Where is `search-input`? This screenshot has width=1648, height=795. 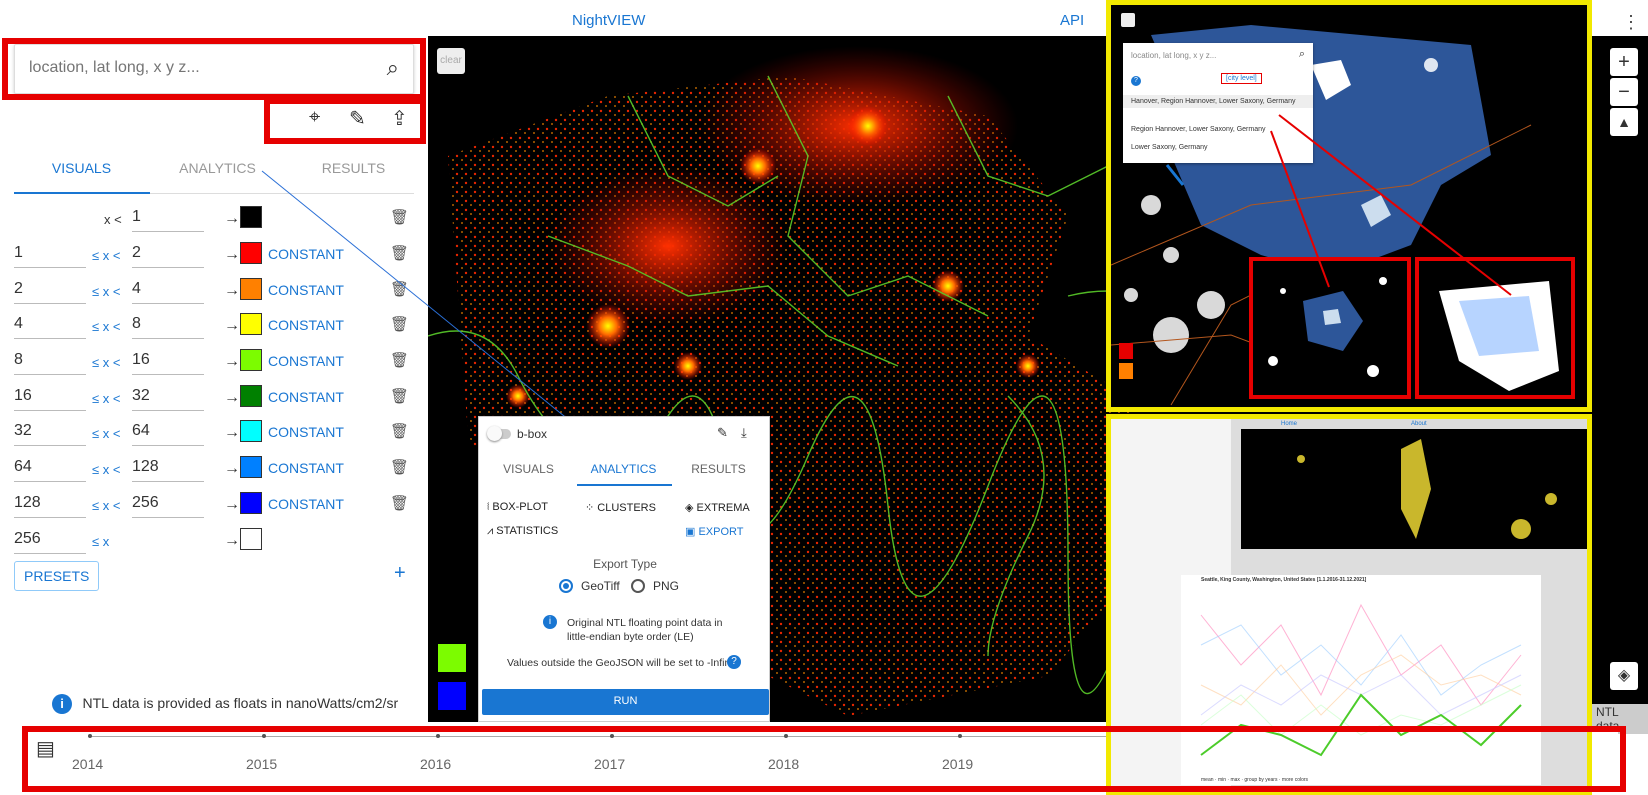
search-input is located at coordinates (189, 68).